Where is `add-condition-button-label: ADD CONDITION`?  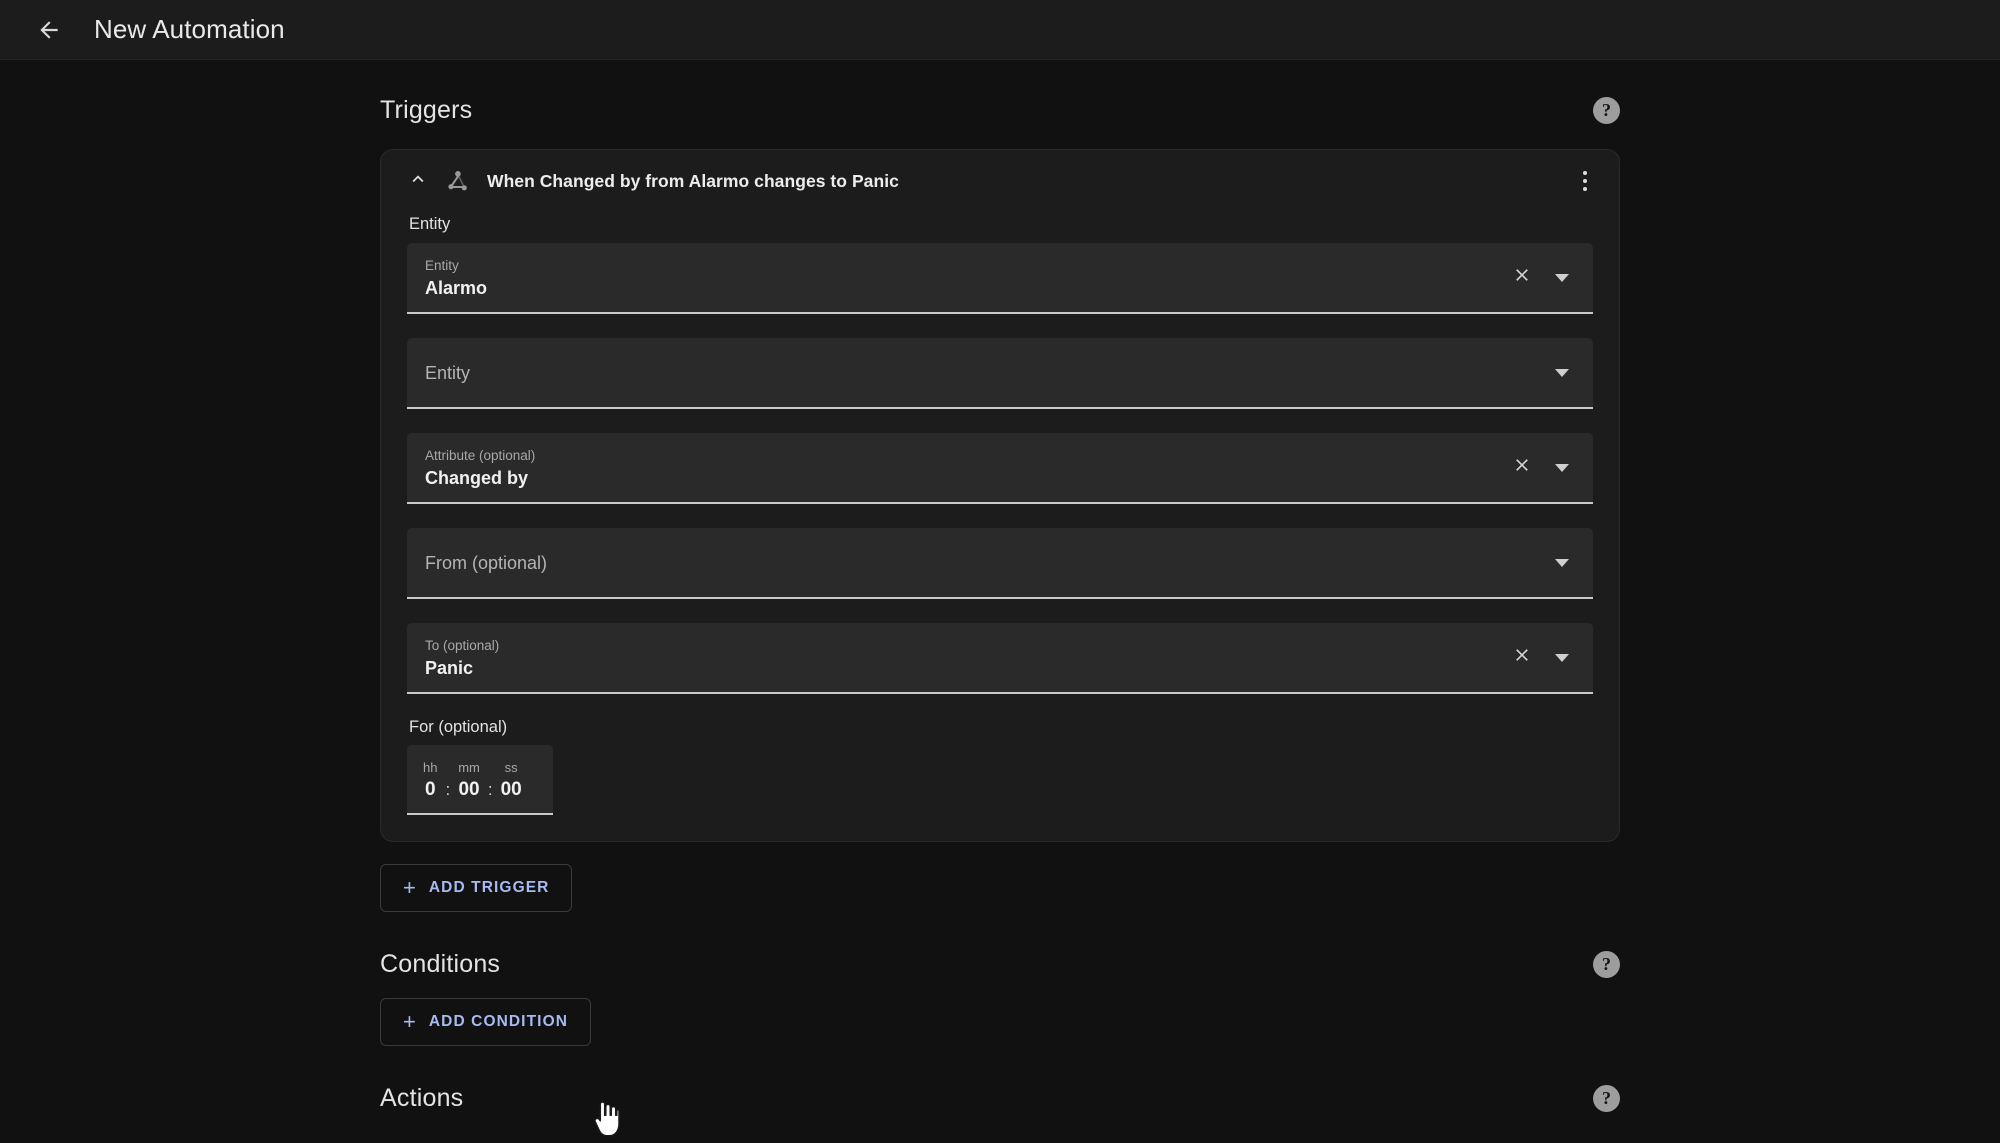 add-condition-button-label: ADD CONDITION is located at coordinates (498, 1021).